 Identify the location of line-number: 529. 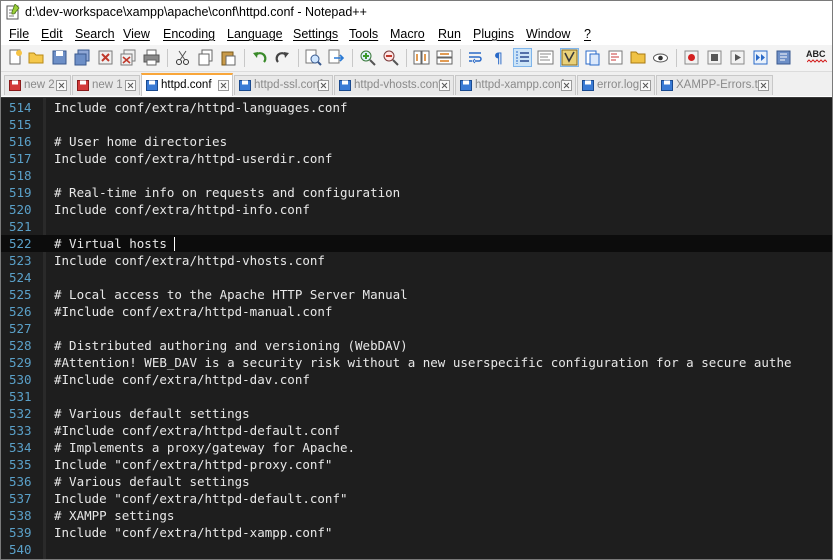
(20, 362).